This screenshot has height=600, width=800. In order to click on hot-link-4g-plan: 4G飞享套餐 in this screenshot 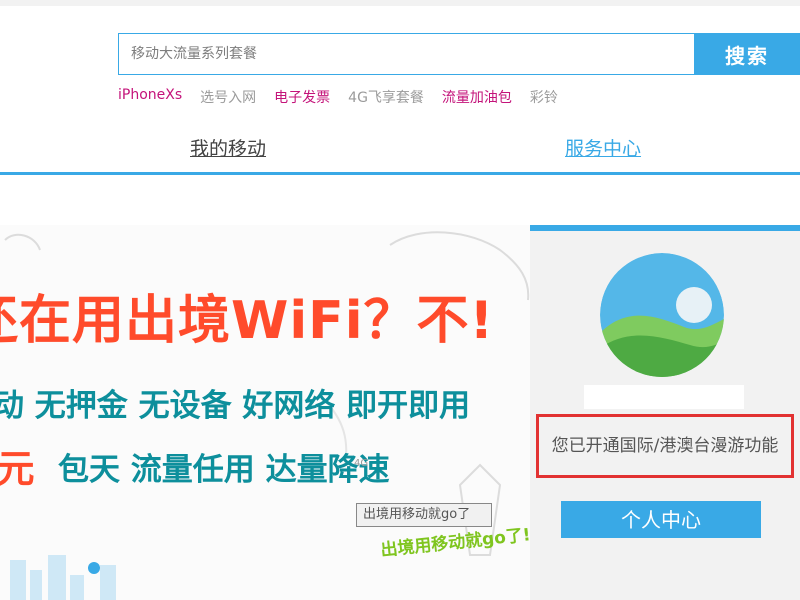, I will do `click(386, 97)`.